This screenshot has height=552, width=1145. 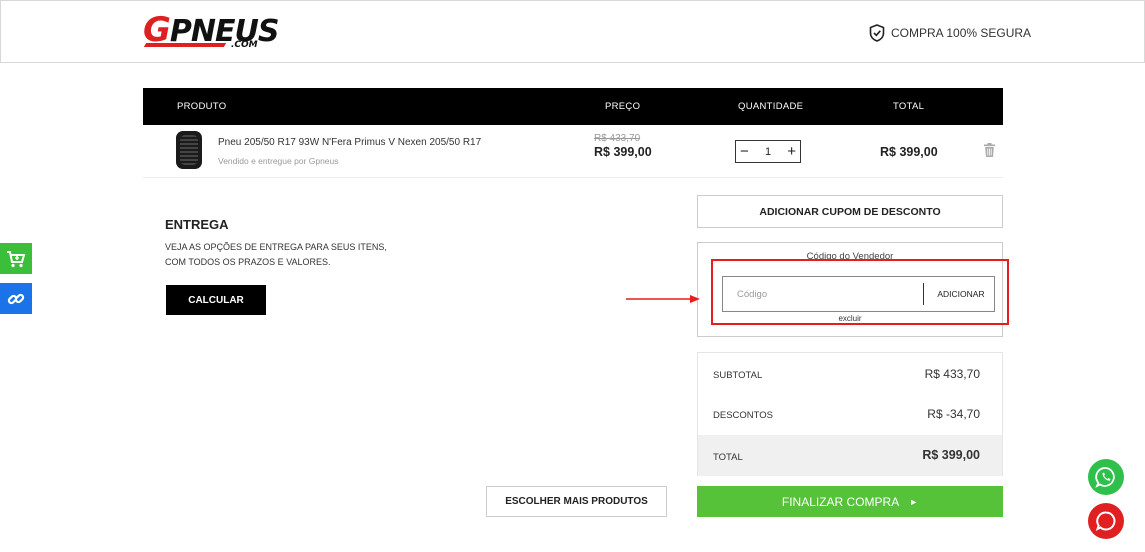 I want to click on product-old-price: R$ 433,70, so click(x=617, y=138).